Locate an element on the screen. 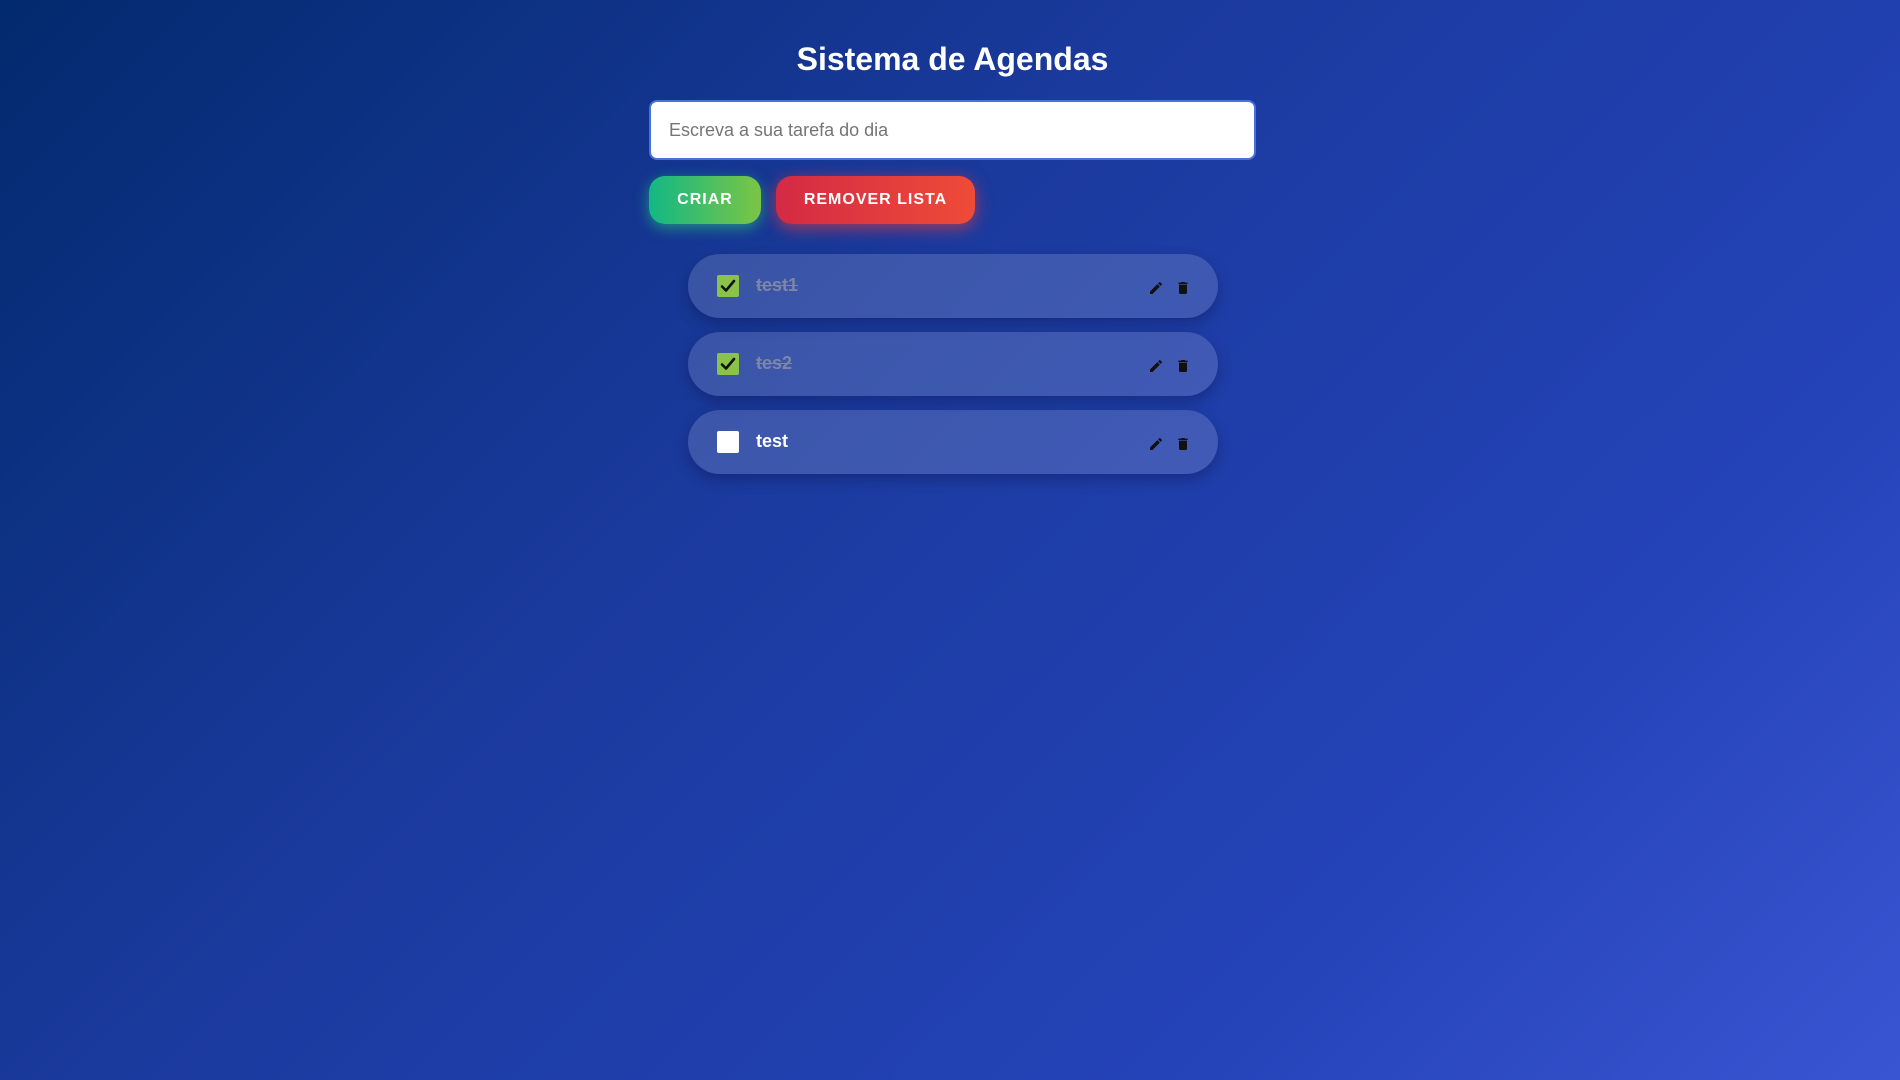 This screenshot has width=1900, height=1080. create-button: CRIAR is located at coordinates (705, 200).